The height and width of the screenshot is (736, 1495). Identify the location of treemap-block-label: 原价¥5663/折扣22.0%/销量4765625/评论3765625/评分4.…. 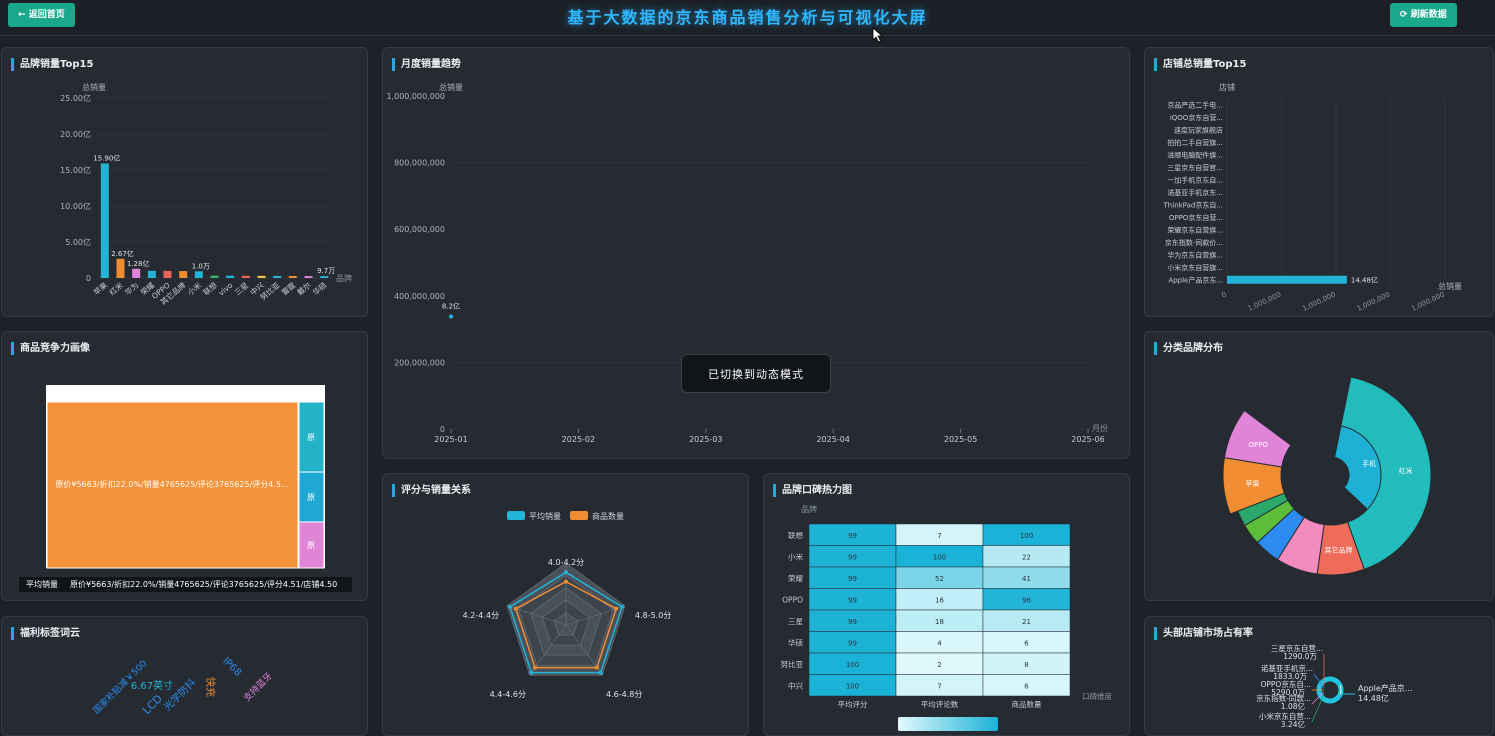
(171, 484).